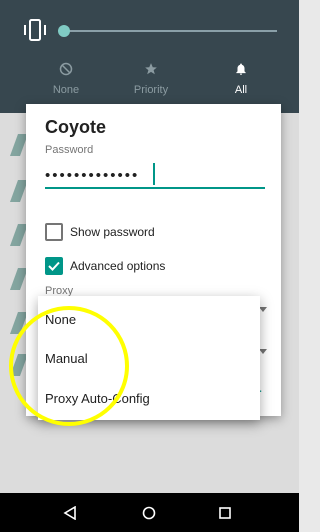 This screenshot has width=320, height=532. Describe the element at coordinates (60, 319) in the screenshot. I see `proxy-option-none: None` at that location.